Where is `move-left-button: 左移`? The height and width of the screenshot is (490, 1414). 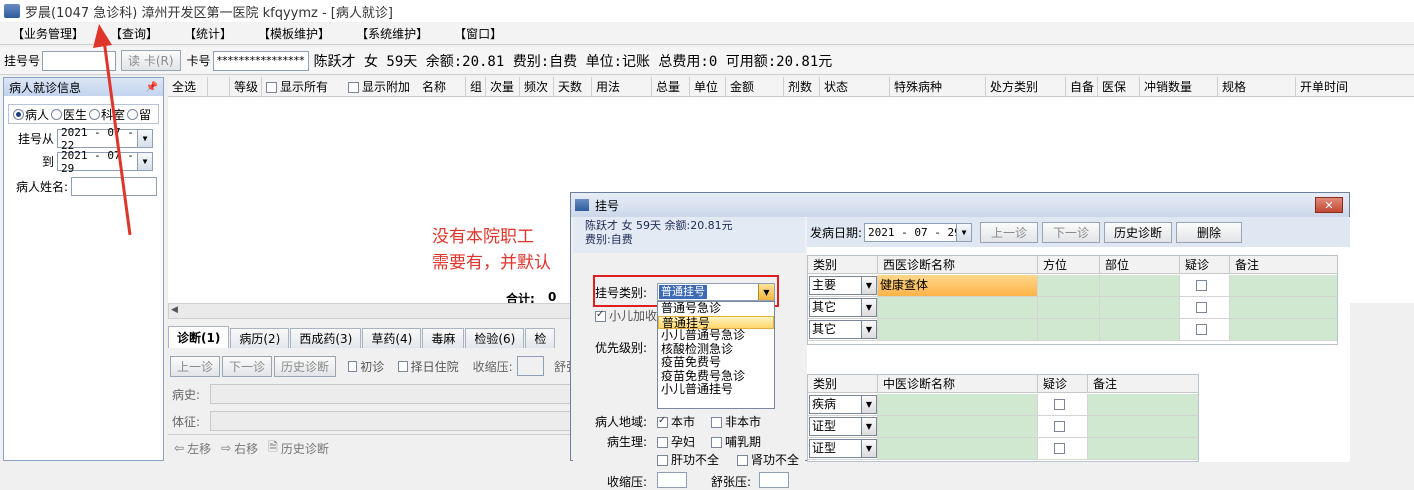 move-left-button: 左移 is located at coordinates (199, 448).